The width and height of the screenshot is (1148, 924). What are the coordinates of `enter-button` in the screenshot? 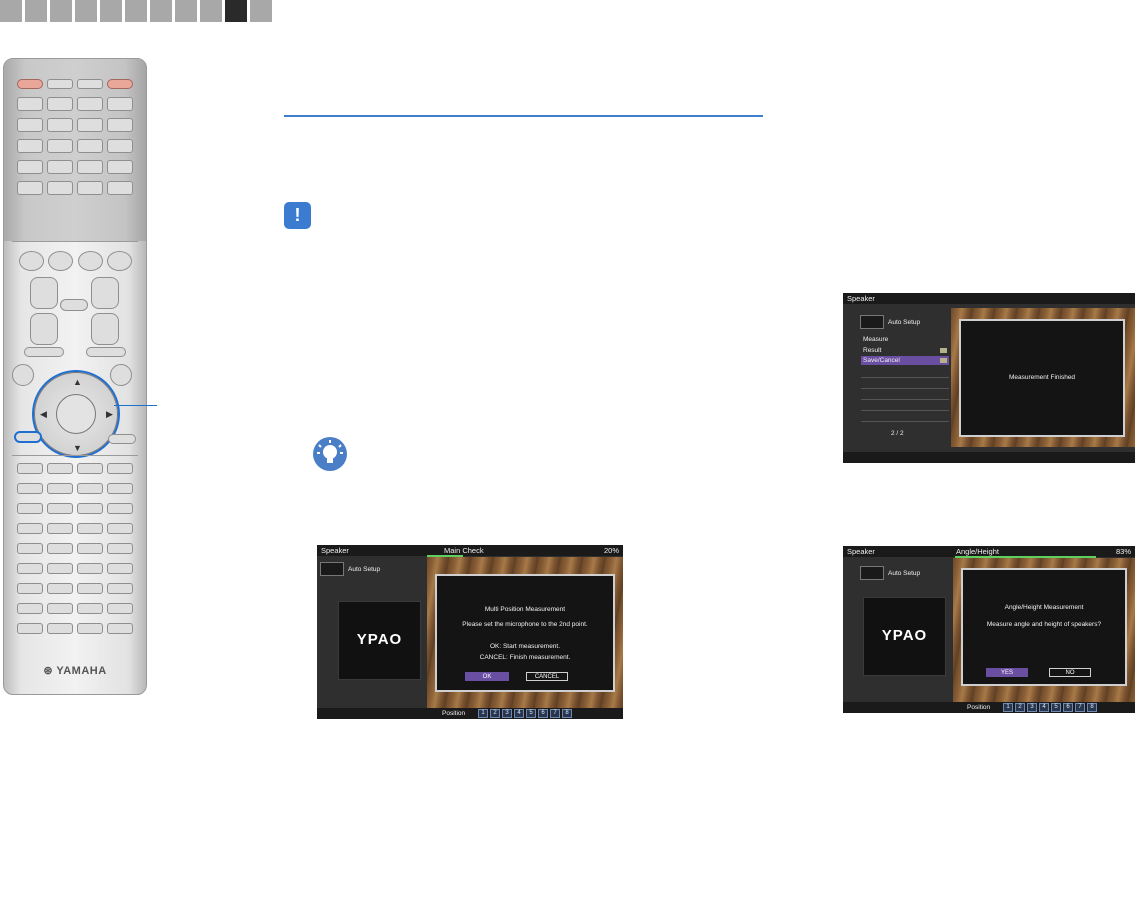 It's located at (76, 414).